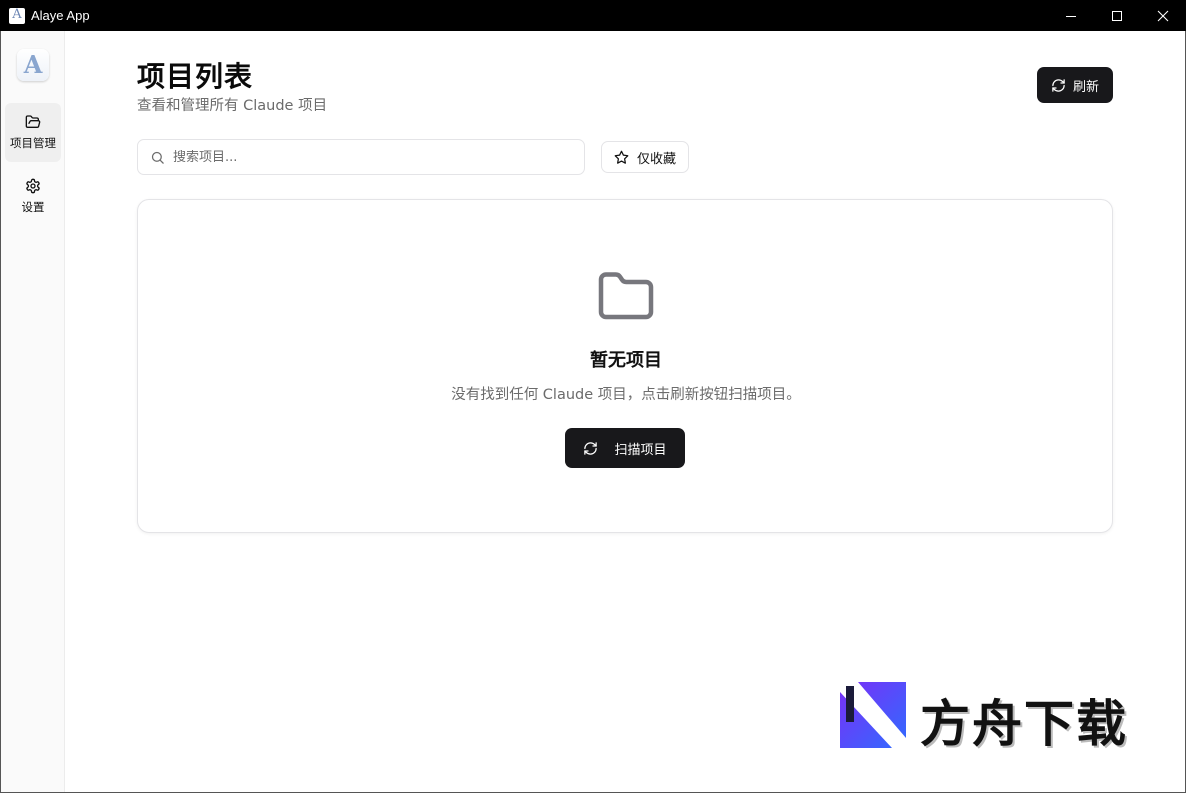 The height and width of the screenshot is (793, 1186). What do you see at coordinates (621, 157) in the screenshot?
I see `star-icon` at bounding box center [621, 157].